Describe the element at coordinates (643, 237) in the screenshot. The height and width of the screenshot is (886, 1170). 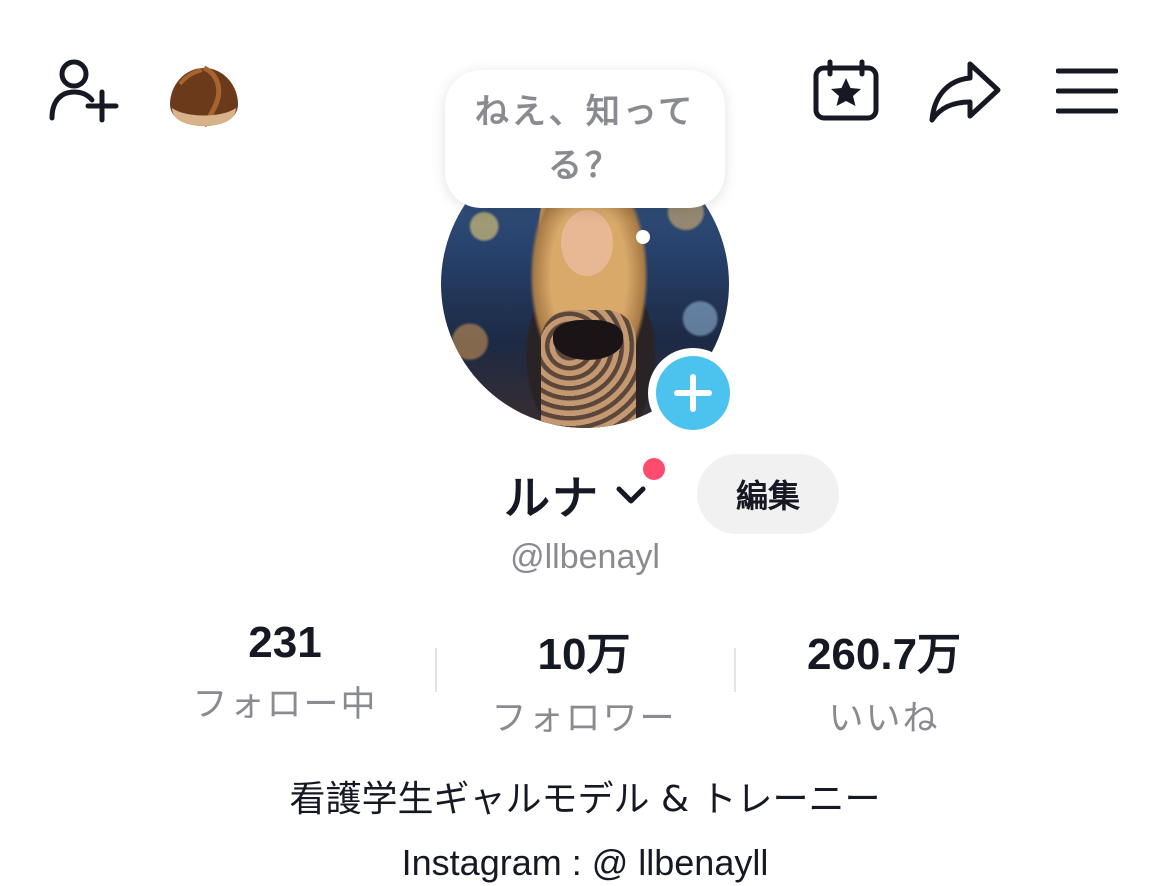
I see `note-bubble-tail` at that location.